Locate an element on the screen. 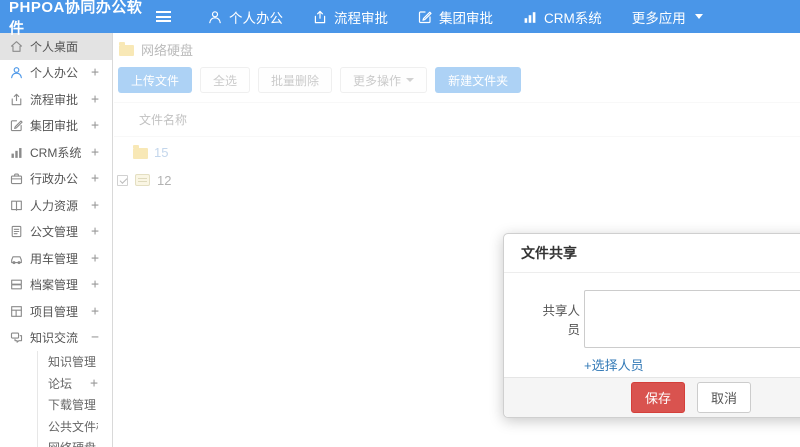  caret-down-icon is located at coordinates (698, 18).